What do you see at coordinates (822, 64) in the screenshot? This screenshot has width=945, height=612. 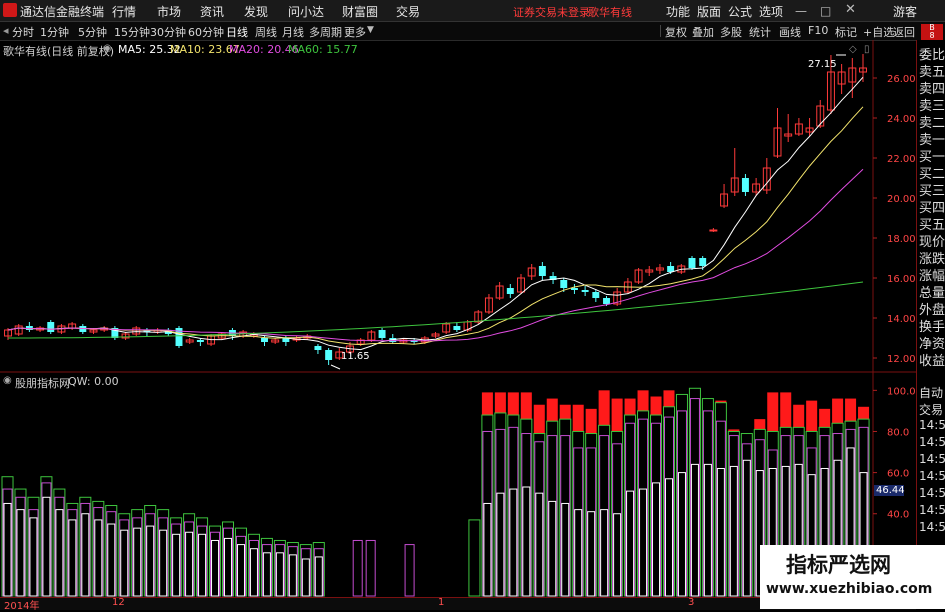 I see `high-price-label: 27.15` at bounding box center [822, 64].